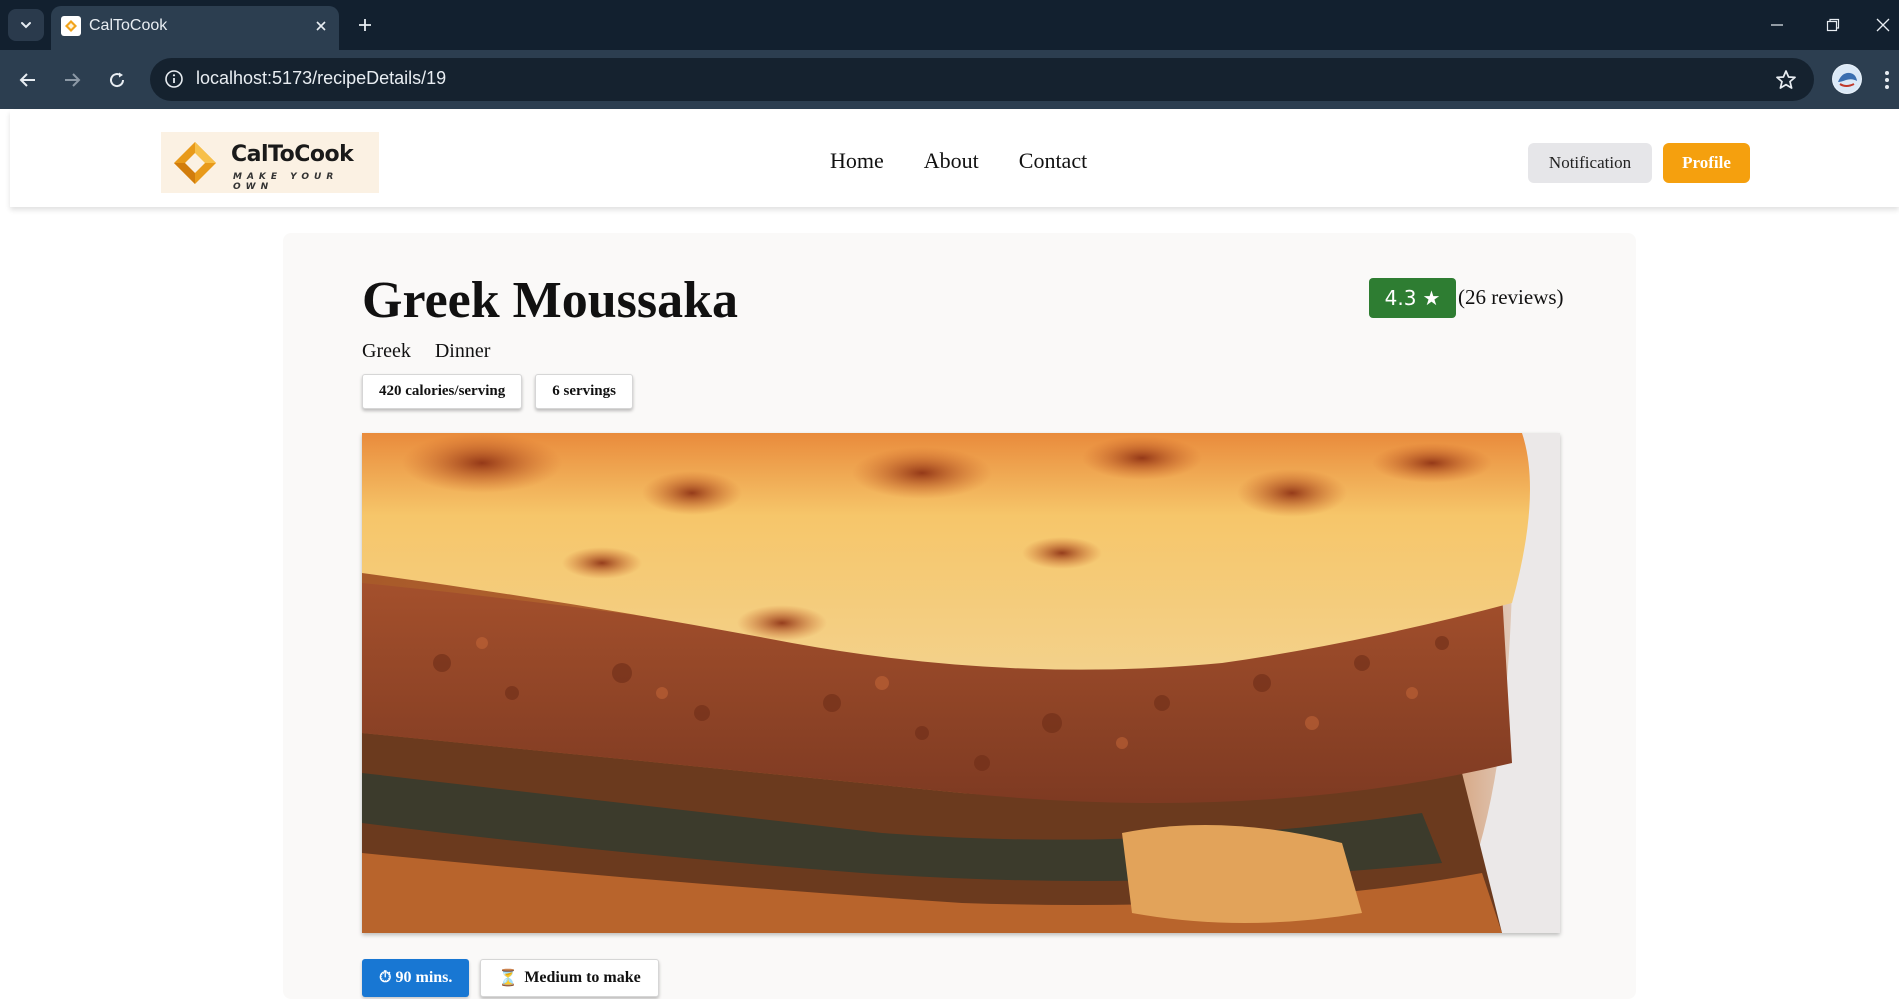  What do you see at coordinates (1400, 298) in the screenshot?
I see `rating-value: 4.3` at bounding box center [1400, 298].